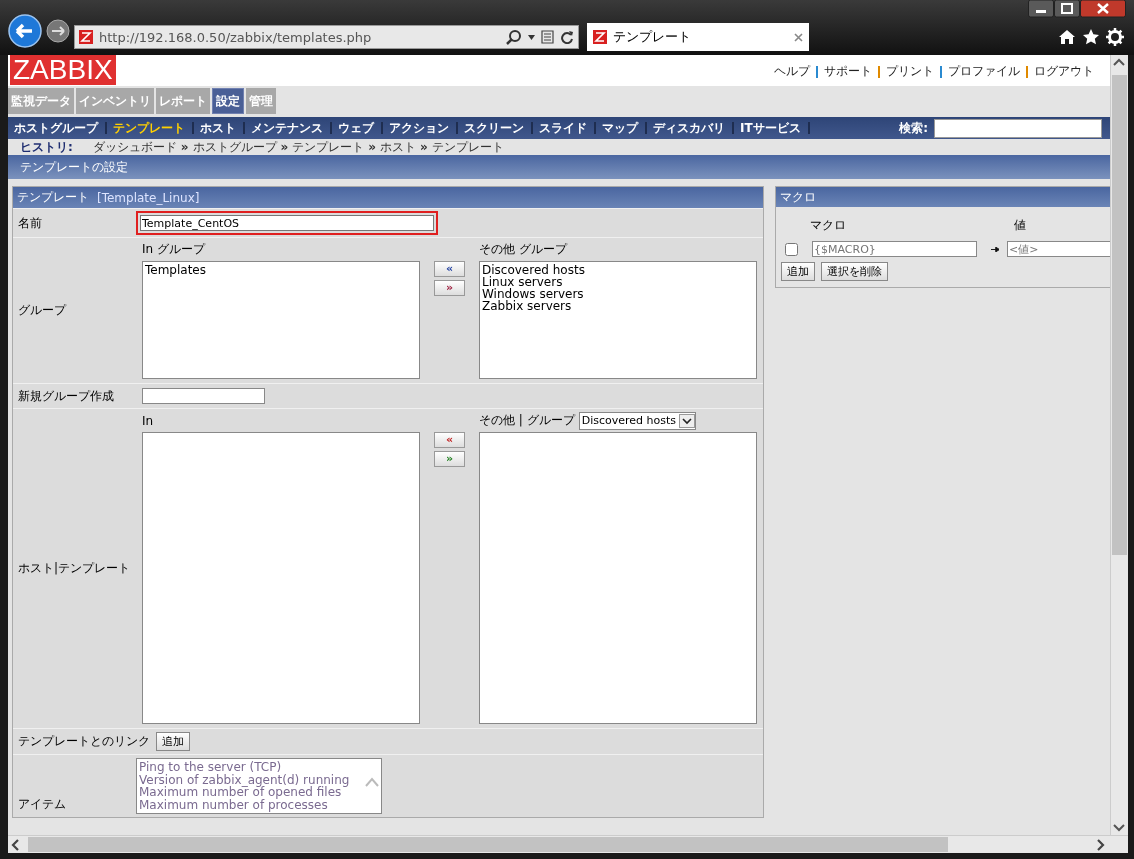 Image resolution: width=1134 pixels, height=859 pixels. Describe the element at coordinates (173, 741) in the screenshot. I see `add-button: 追加` at that location.